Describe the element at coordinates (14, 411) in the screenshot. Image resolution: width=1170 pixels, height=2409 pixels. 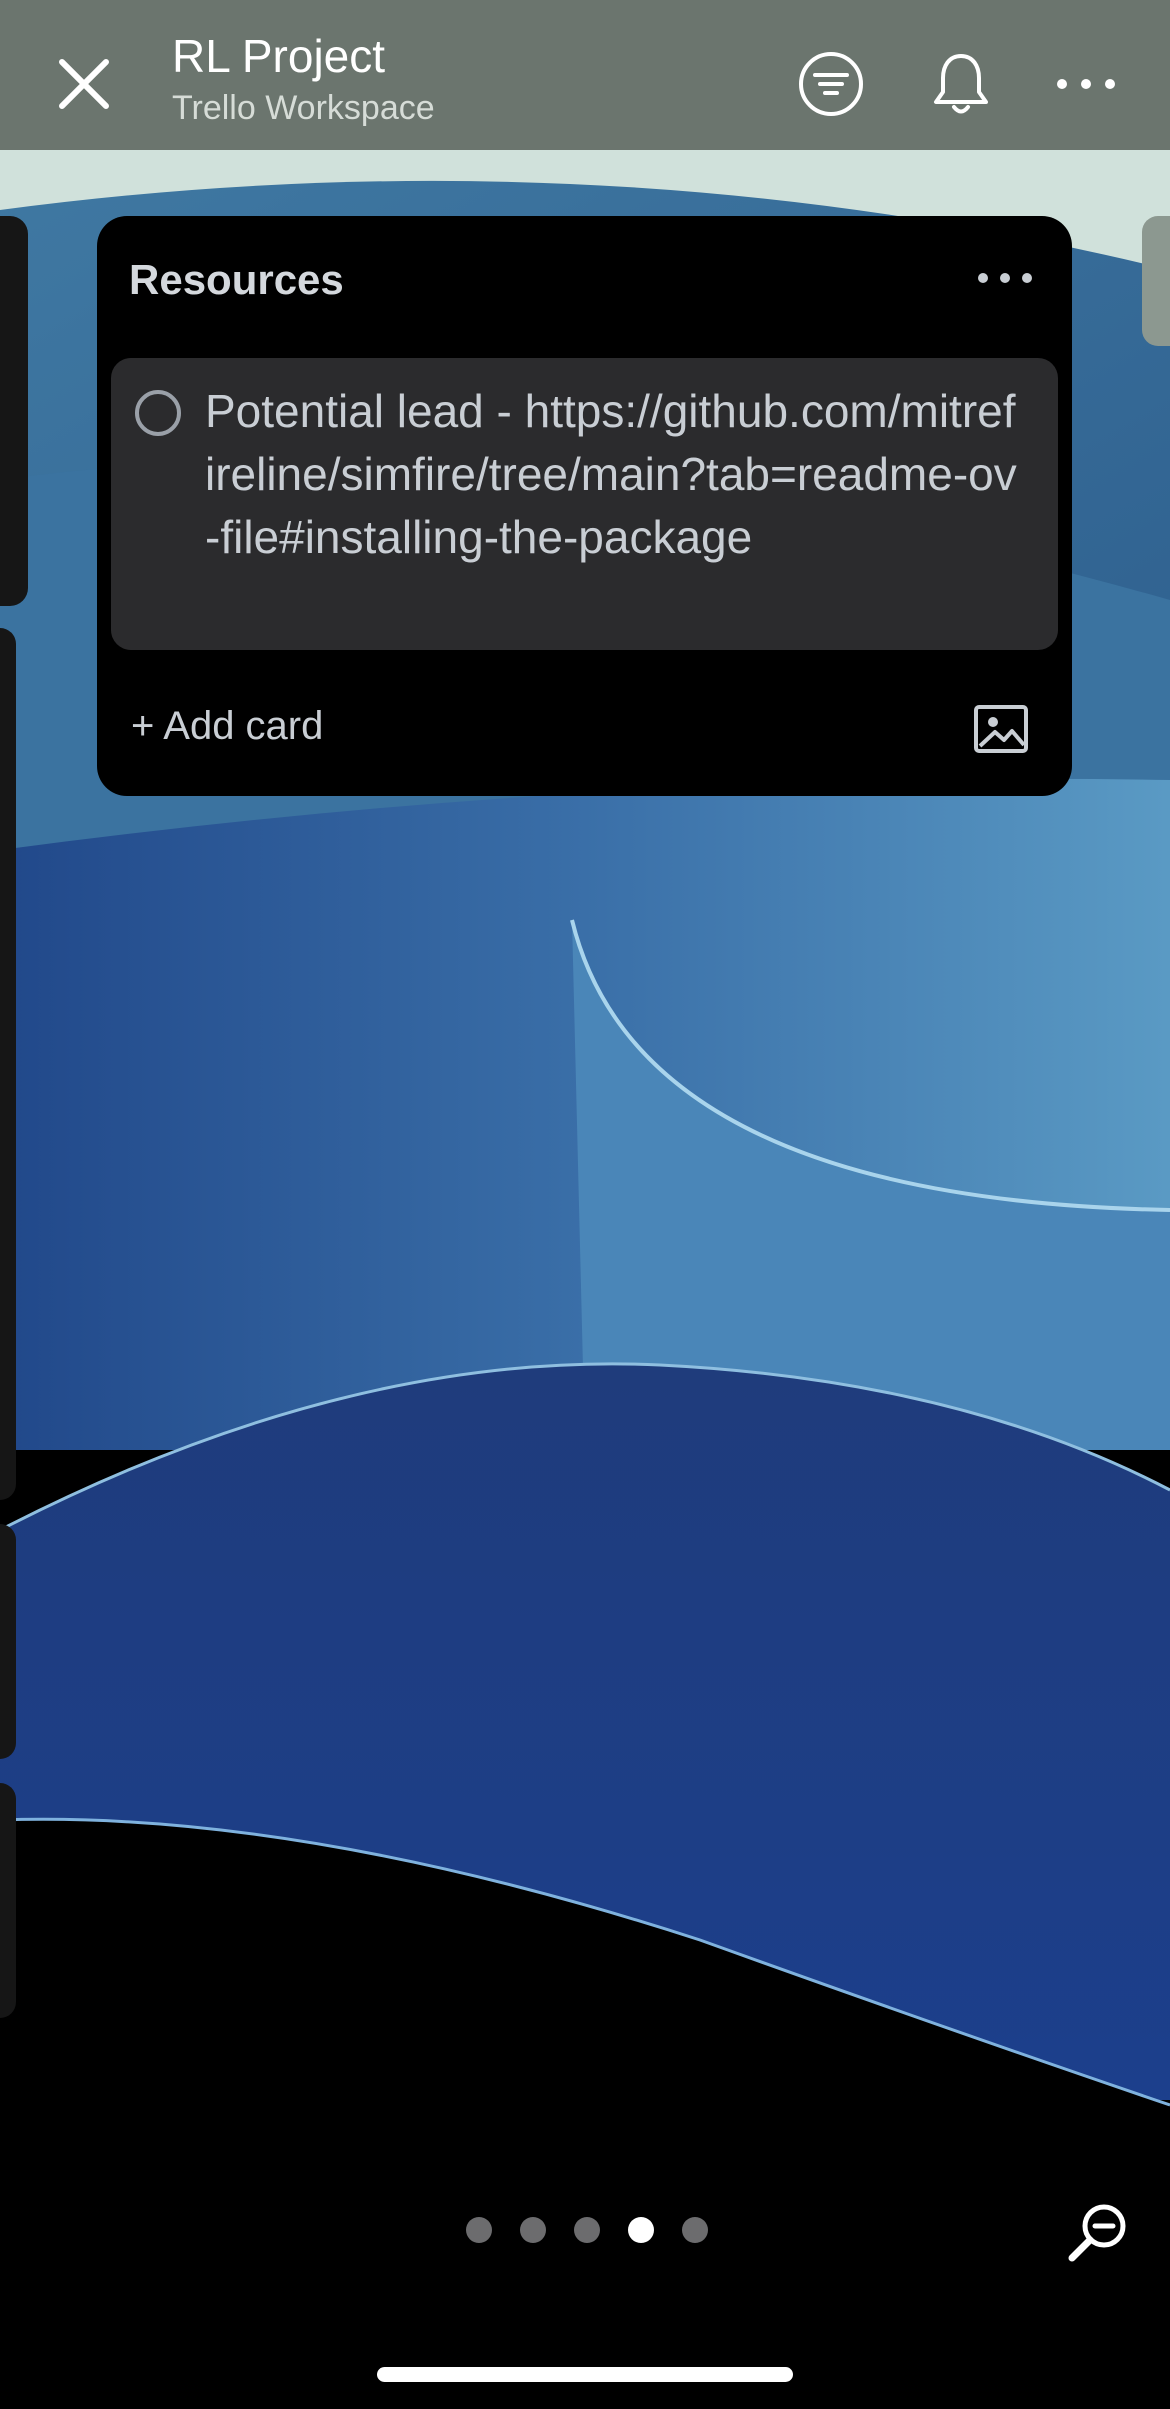
I see `previous-list-edge` at that location.